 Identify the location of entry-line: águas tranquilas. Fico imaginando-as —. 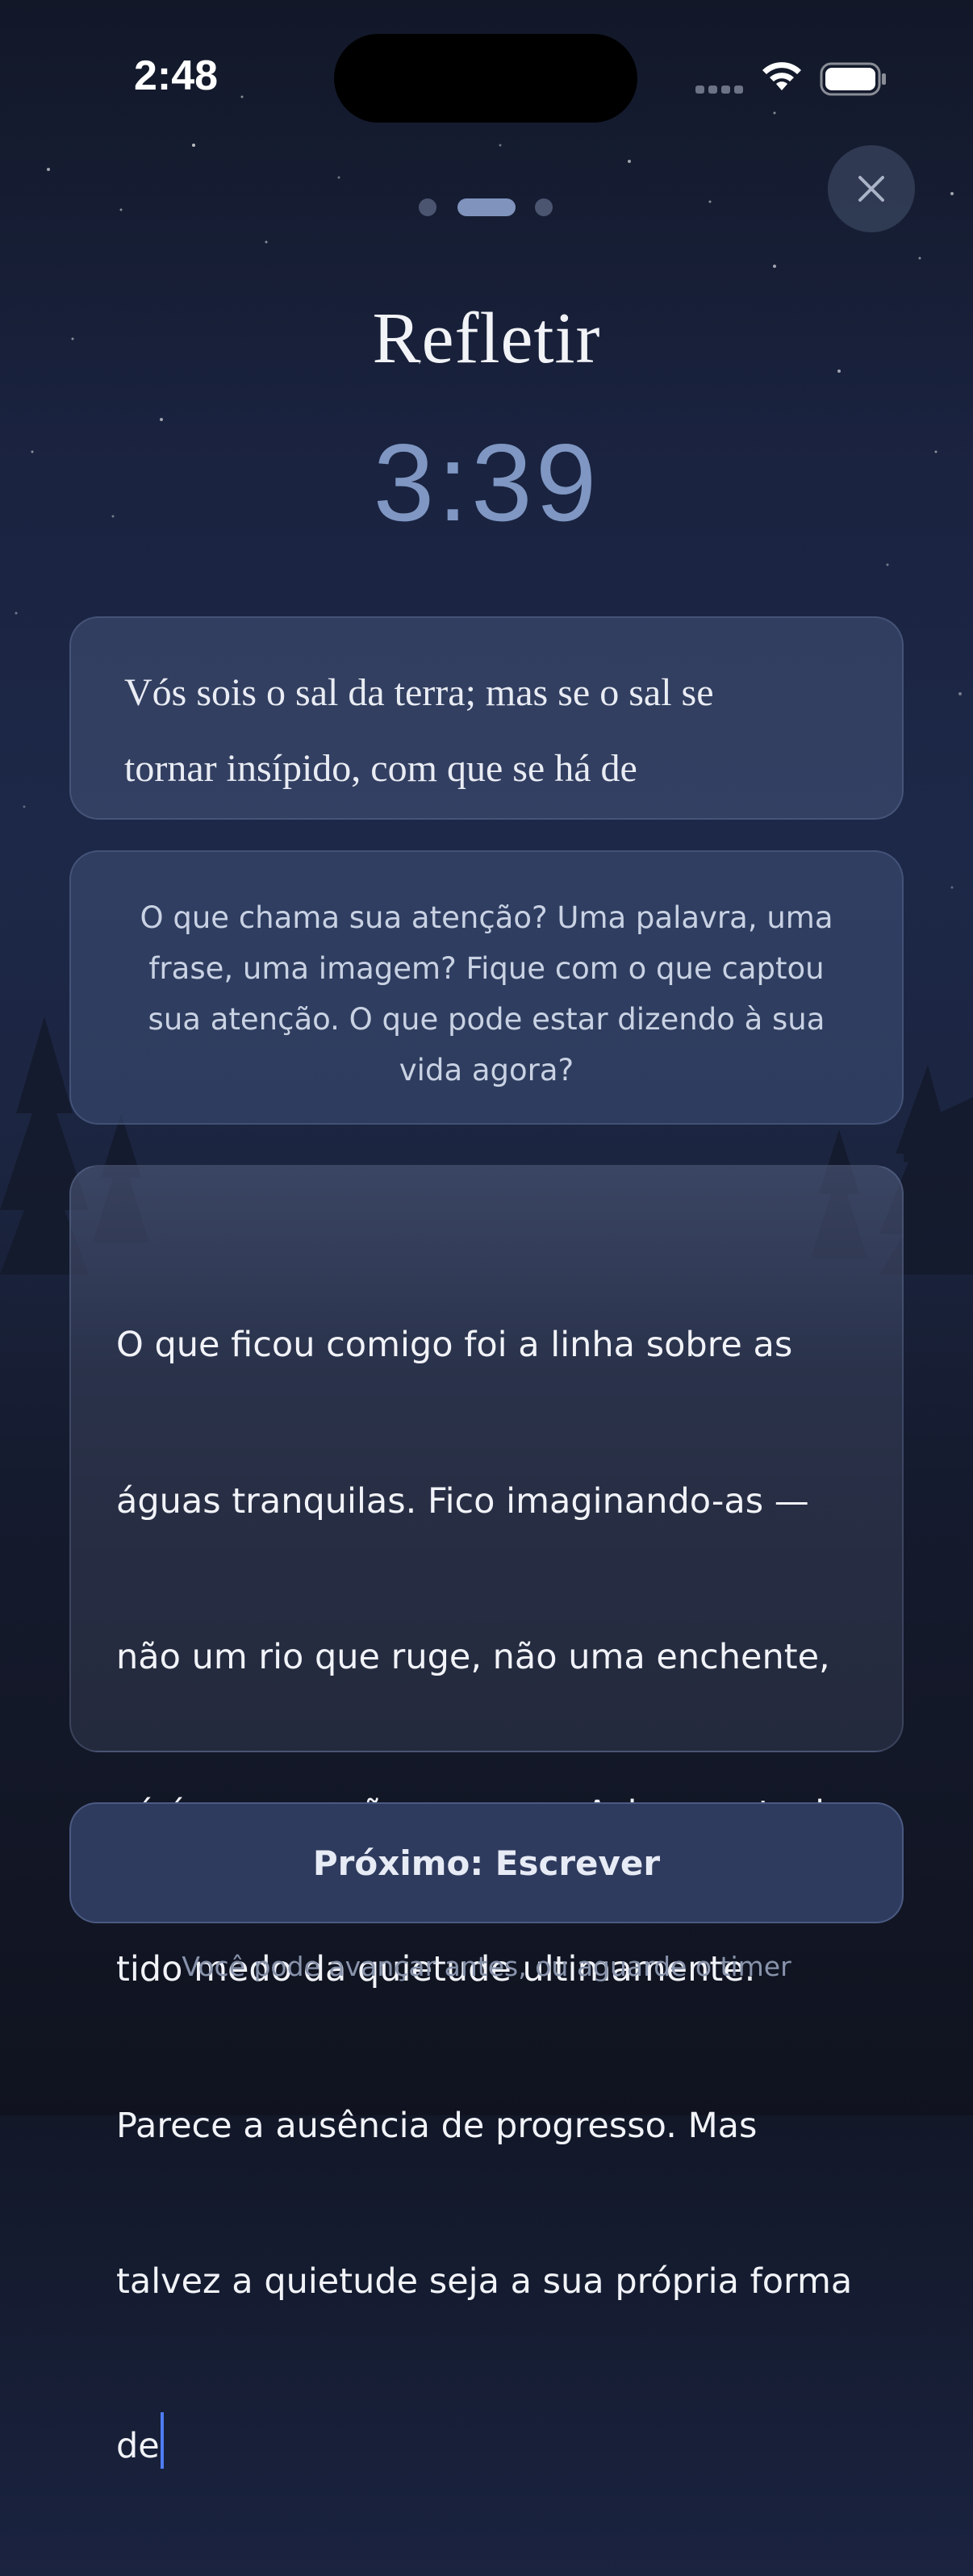
(462, 1501).